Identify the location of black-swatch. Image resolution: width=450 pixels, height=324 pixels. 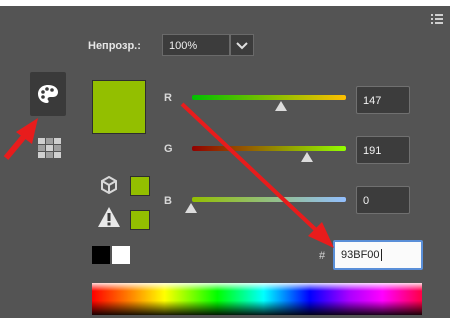
(101, 255).